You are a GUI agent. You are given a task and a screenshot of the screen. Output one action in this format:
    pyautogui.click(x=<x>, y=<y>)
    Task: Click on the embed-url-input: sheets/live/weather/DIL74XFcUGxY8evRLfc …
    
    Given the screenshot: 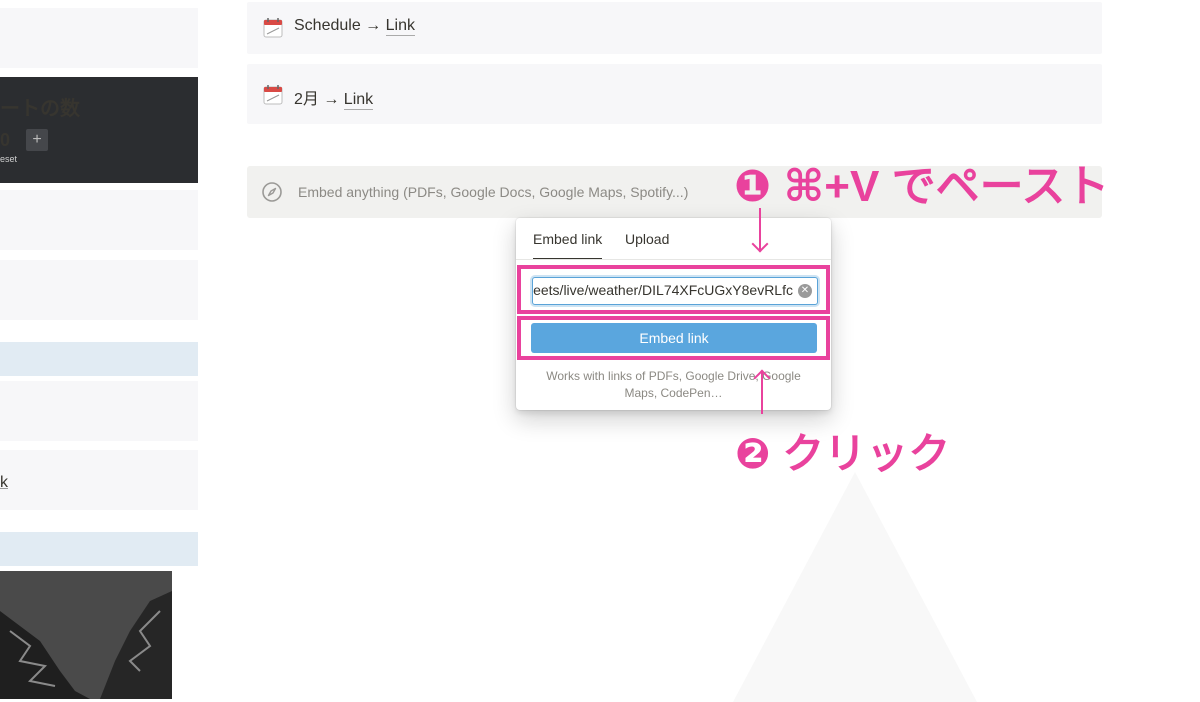 What is the action you would take?
    pyautogui.click(x=675, y=291)
    